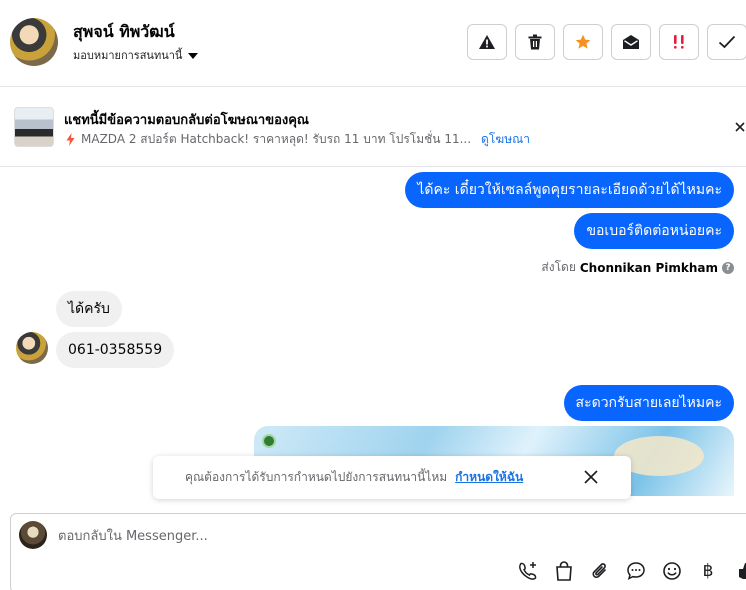  I want to click on saved-replies-button, so click(636, 571).